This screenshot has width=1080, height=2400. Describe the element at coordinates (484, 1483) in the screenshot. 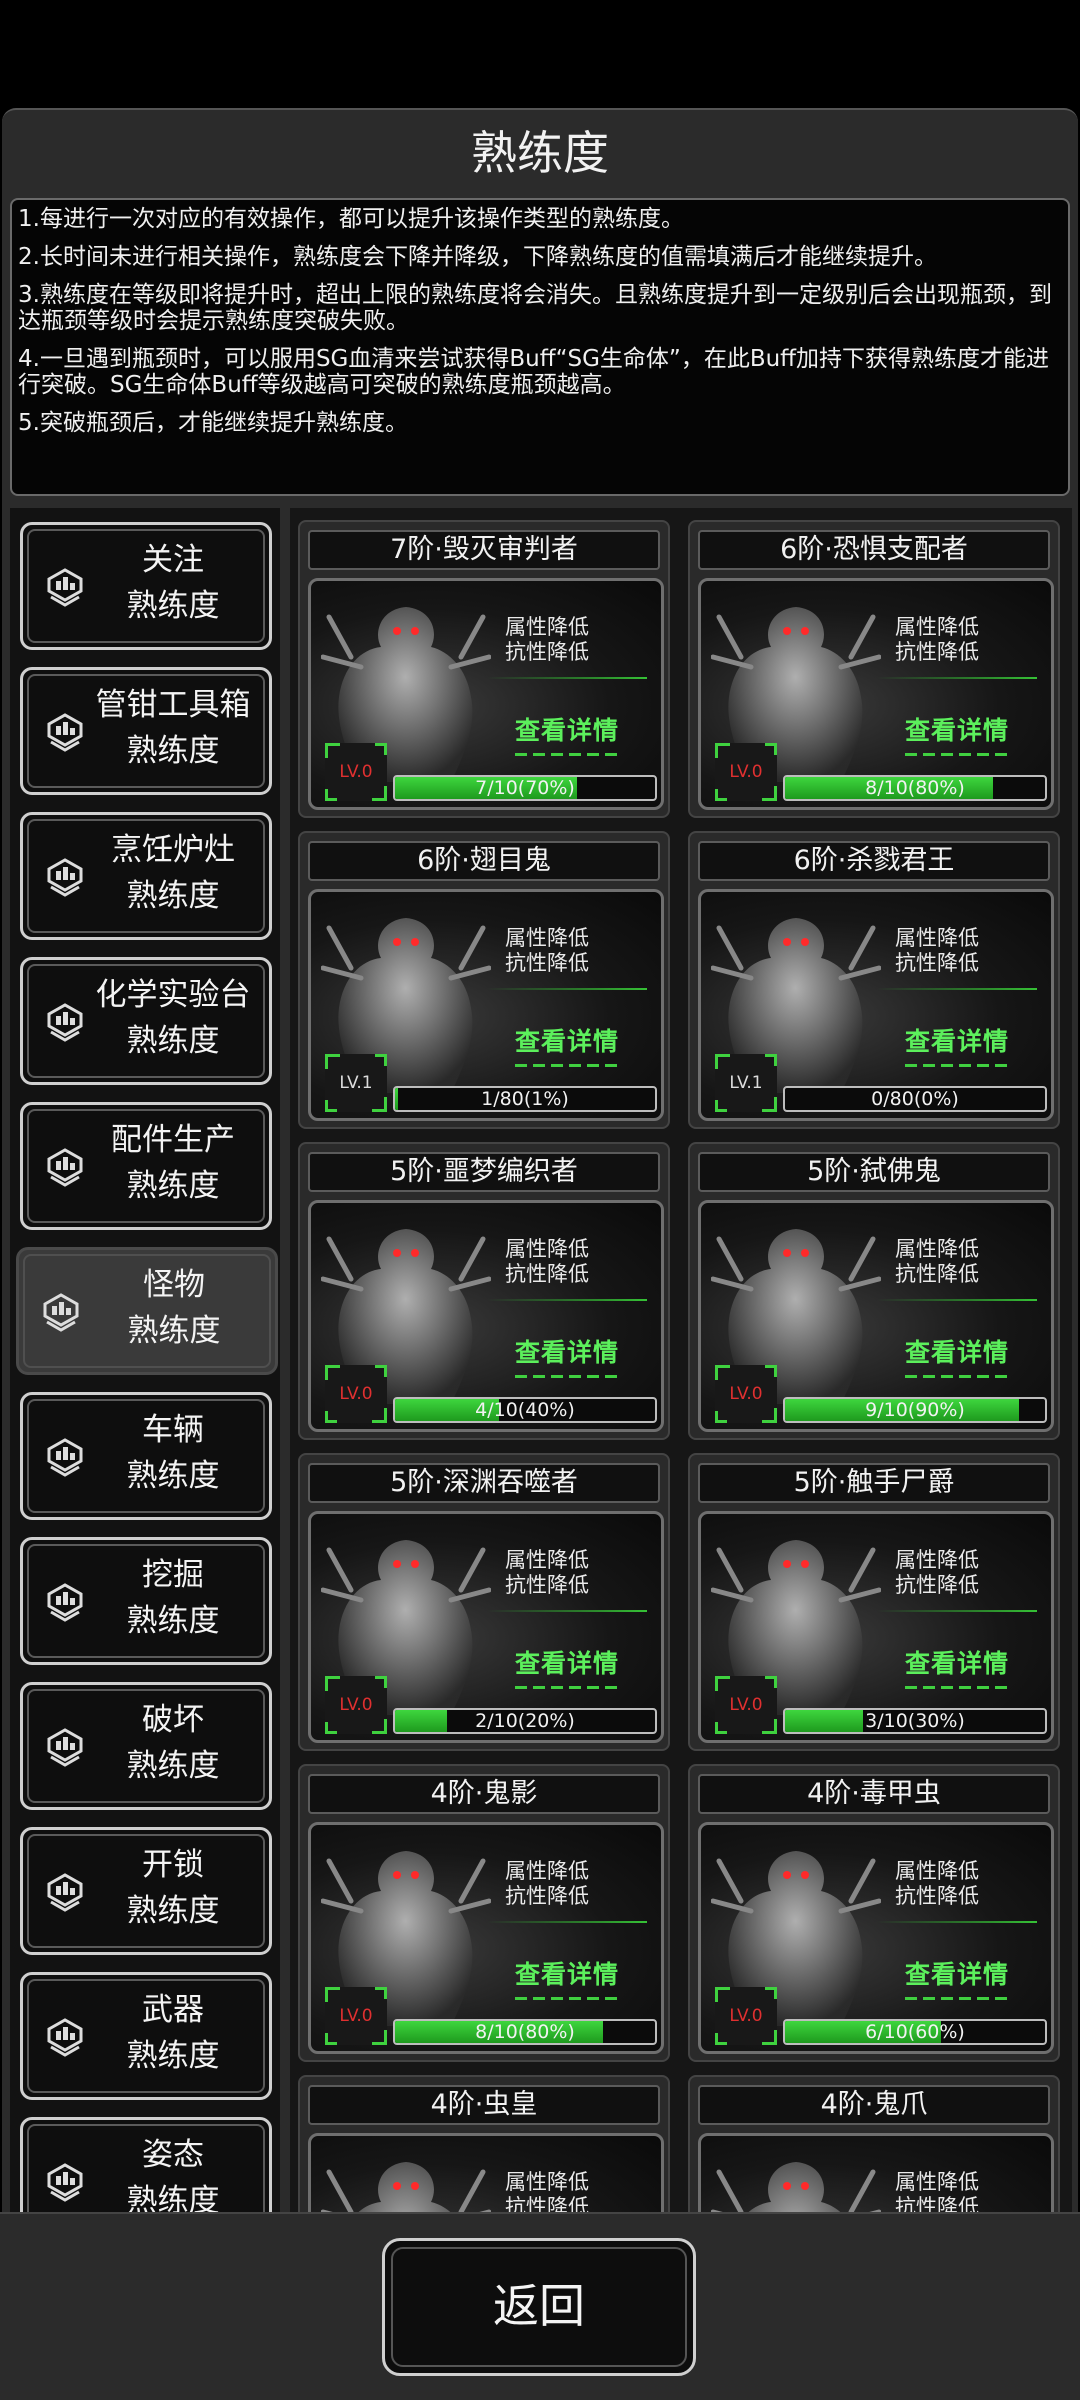

I see `monster-name: 5阶·深渊吞噬者` at that location.